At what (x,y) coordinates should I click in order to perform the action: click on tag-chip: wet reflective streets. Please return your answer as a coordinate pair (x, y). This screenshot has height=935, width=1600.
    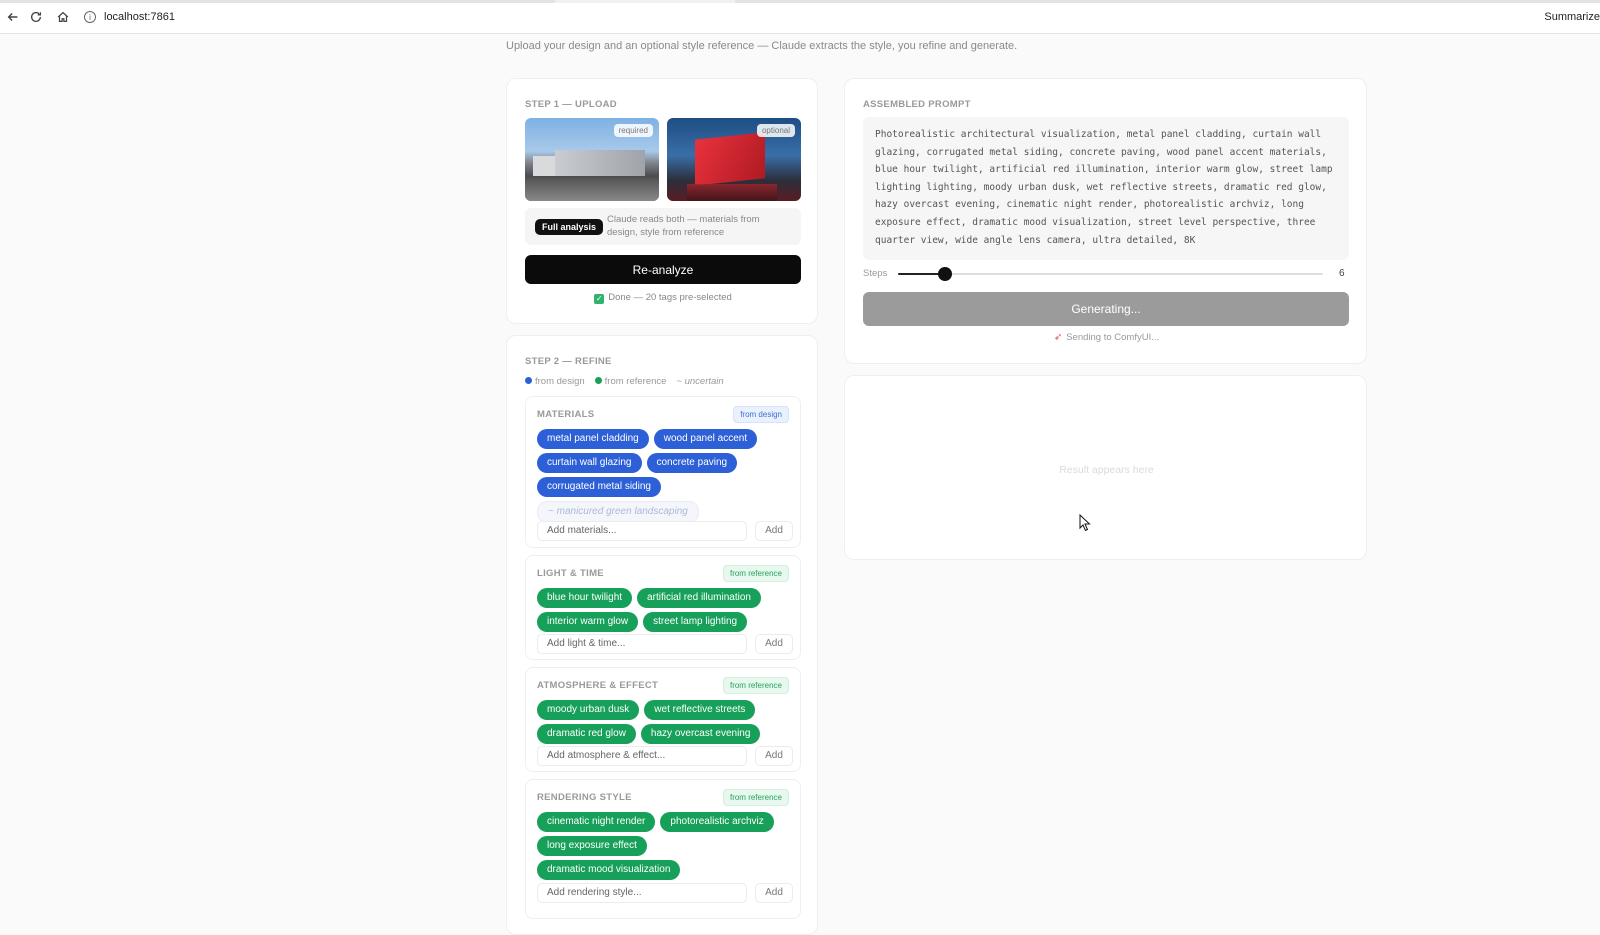
    Looking at the image, I should click on (700, 710).